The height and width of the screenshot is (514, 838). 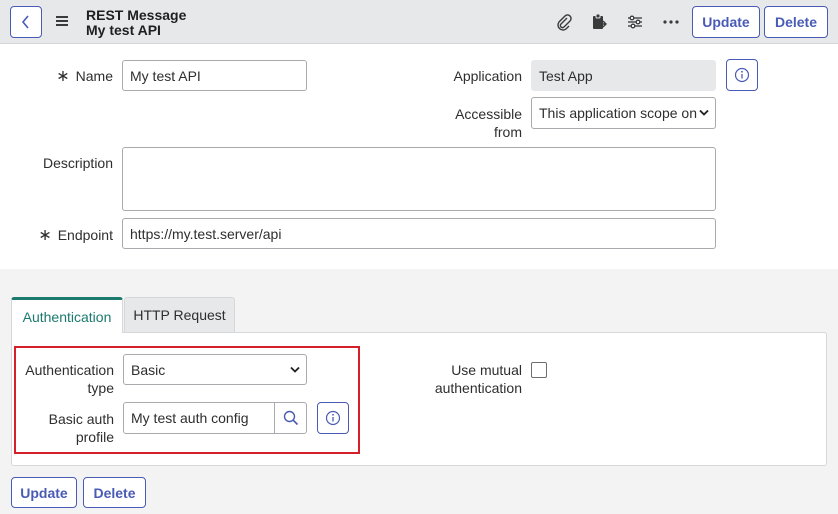 What do you see at coordinates (671, 22) in the screenshot?
I see `more-icon` at bounding box center [671, 22].